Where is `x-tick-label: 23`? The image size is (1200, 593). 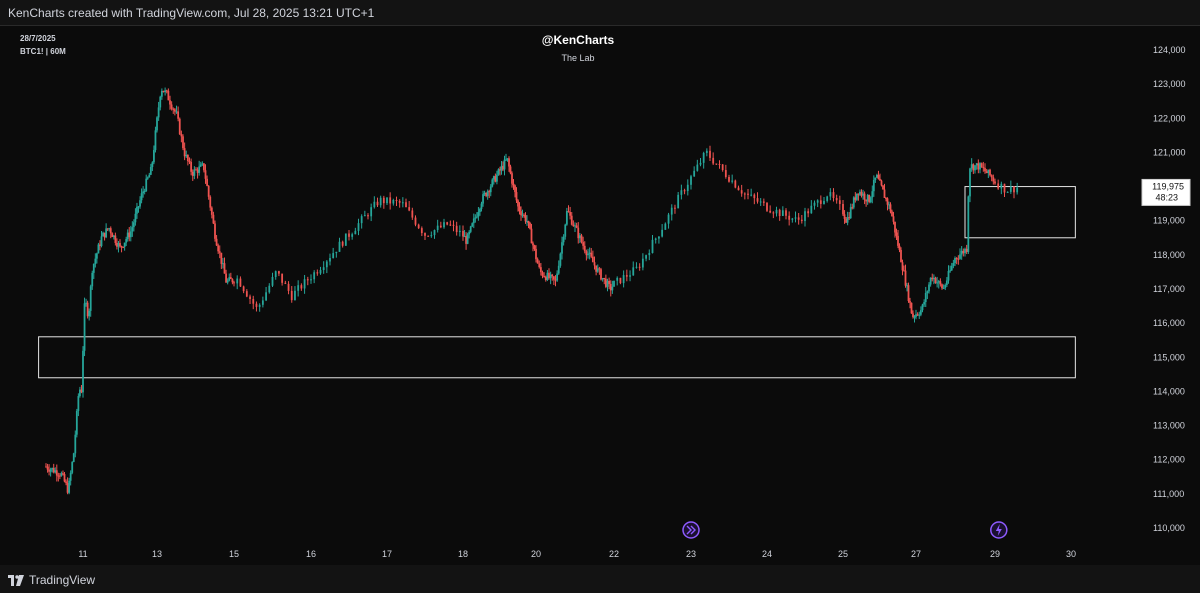 x-tick-label: 23 is located at coordinates (691, 554).